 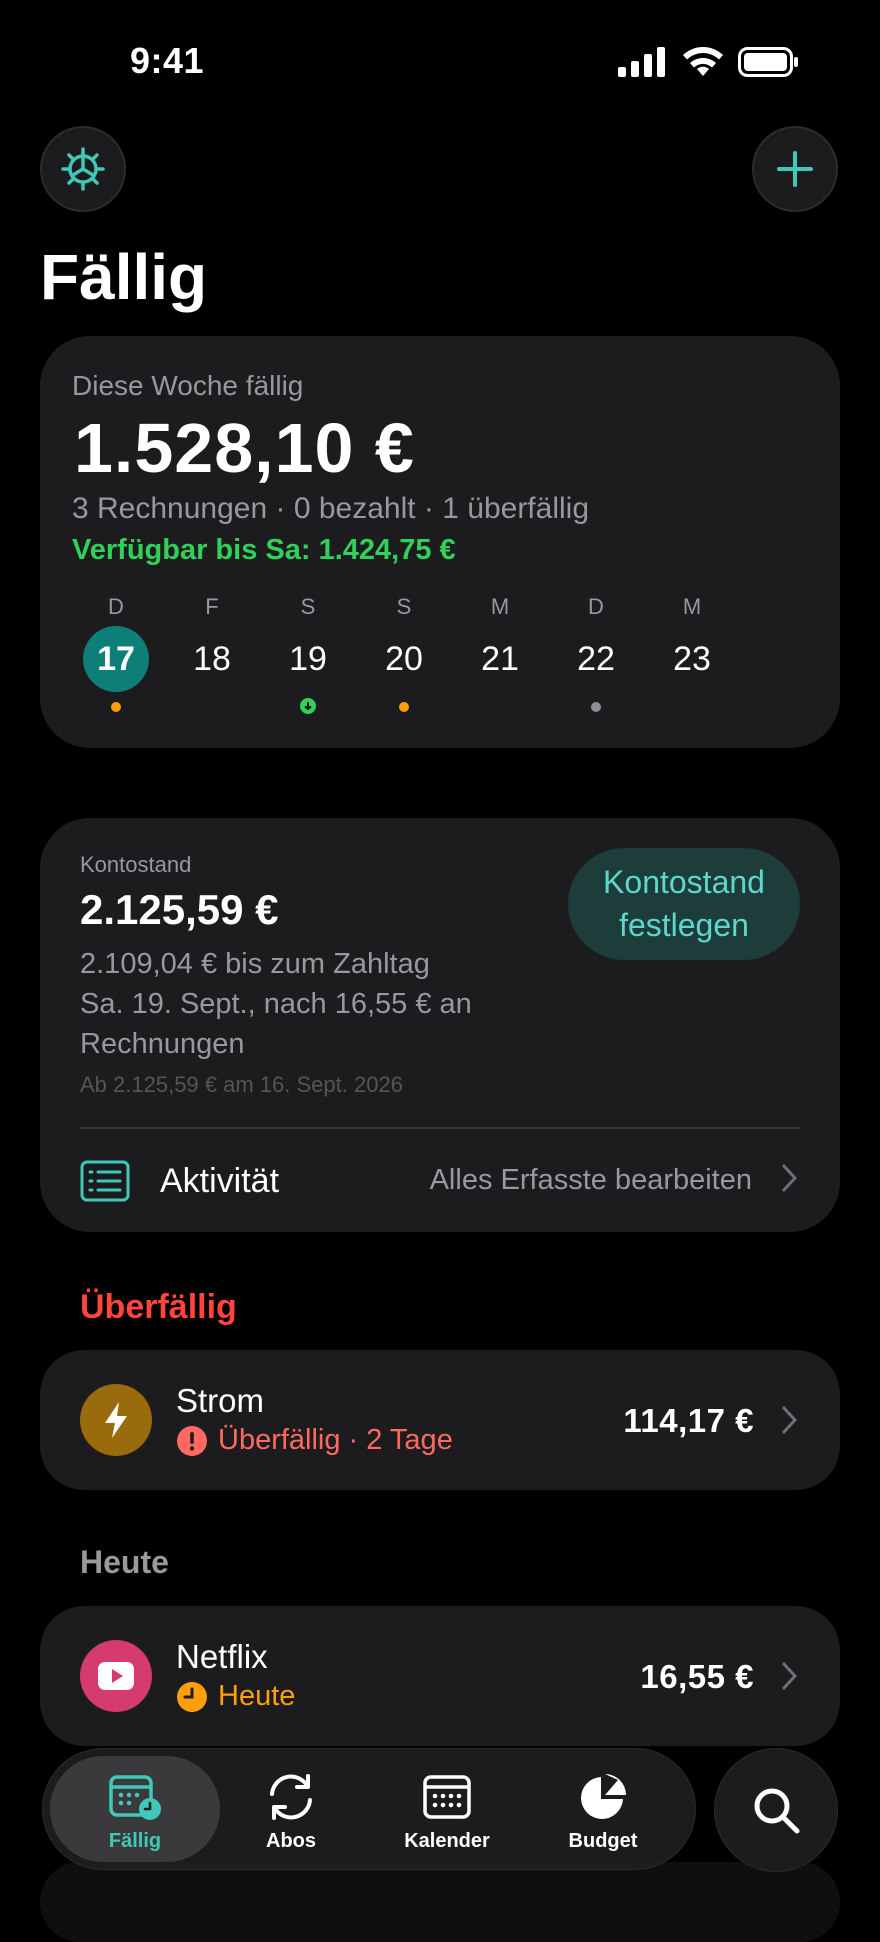 What do you see at coordinates (241, 1084) in the screenshot?
I see `balance-note: Ab 2.125,59 € am 16. Sept. 2026` at bounding box center [241, 1084].